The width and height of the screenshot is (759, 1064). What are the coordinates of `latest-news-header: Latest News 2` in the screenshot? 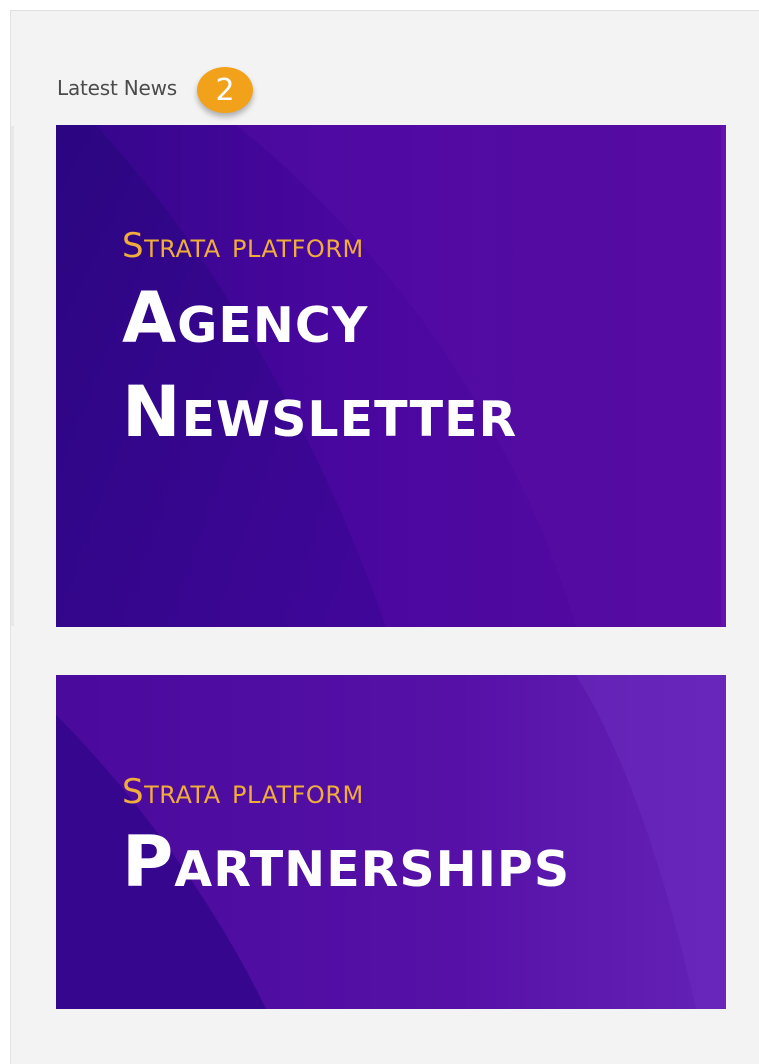 It's located at (155, 88).